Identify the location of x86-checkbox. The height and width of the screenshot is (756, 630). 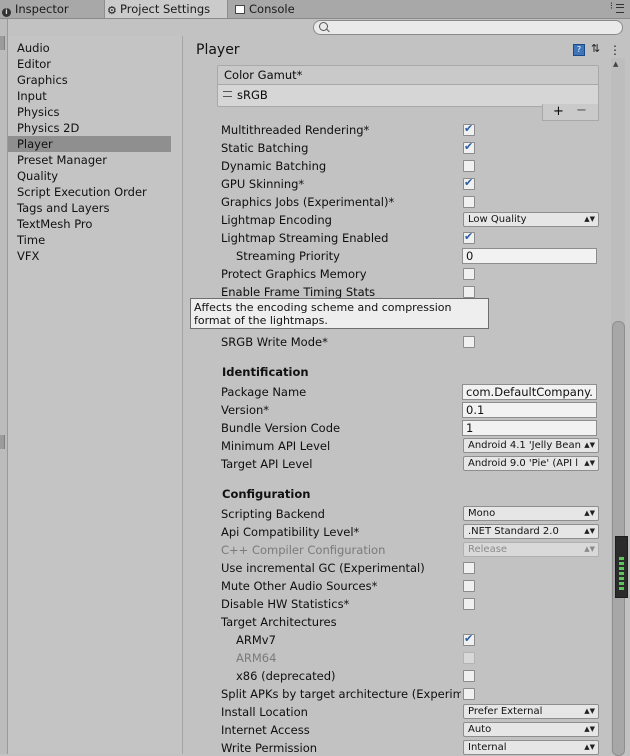
(469, 676).